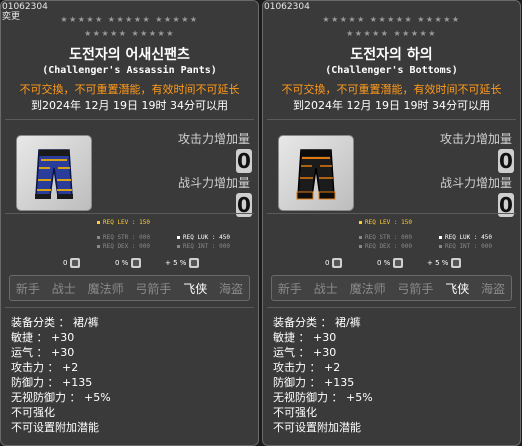 Image resolution: width=522 pixels, height=446 pixels. Describe the element at coordinates (129, 70) in the screenshot. I see `item-name-english: (Challenger's Assassin Pants)` at that location.